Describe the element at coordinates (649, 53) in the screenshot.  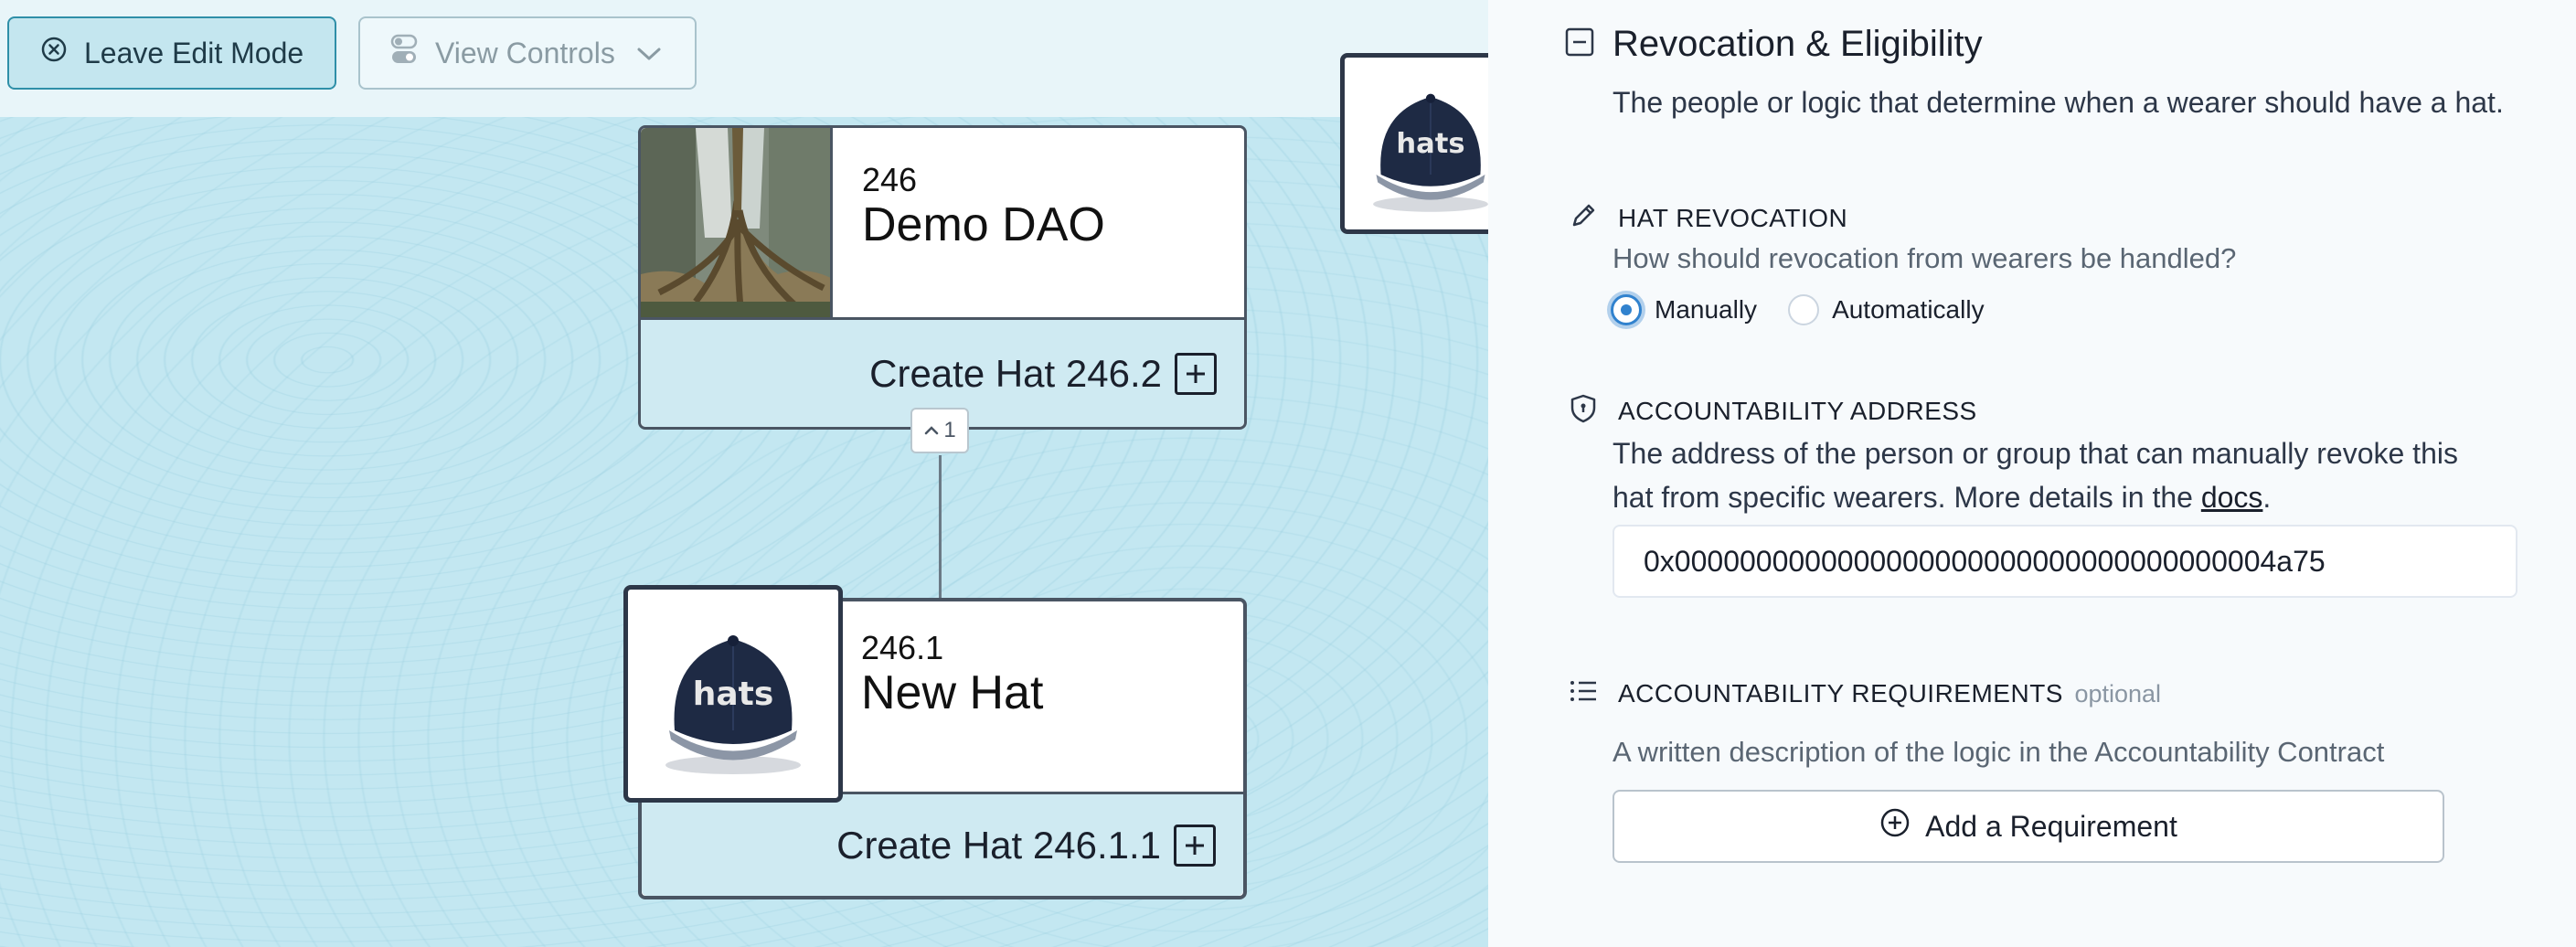
I see `chevron-down-icon` at that location.